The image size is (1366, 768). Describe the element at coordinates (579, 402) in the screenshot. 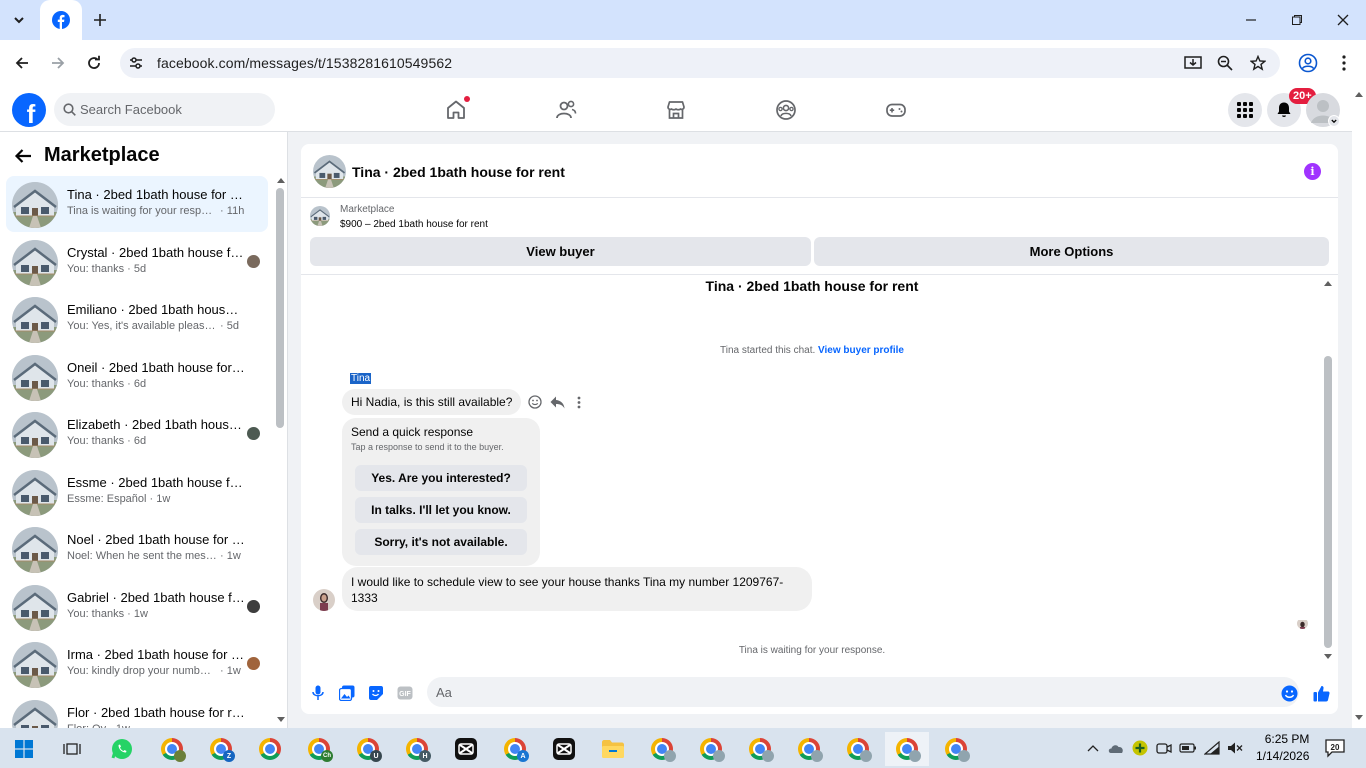

I see `more-actions-button` at that location.